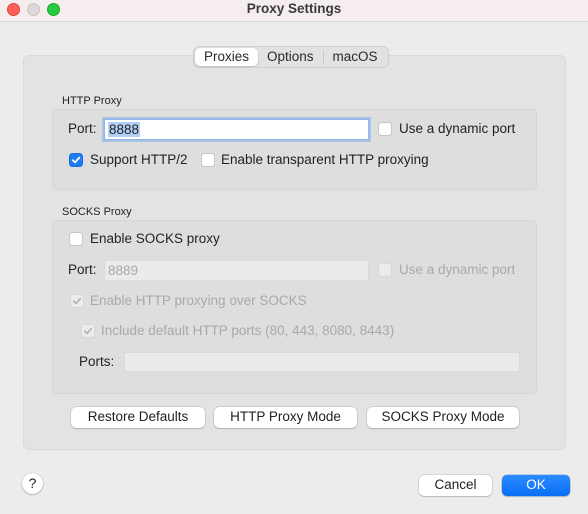 The height and width of the screenshot is (514, 588). Describe the element at coordinates (294, 8) in the screenshot. I see `window-title: Proxy Settings` at that location.